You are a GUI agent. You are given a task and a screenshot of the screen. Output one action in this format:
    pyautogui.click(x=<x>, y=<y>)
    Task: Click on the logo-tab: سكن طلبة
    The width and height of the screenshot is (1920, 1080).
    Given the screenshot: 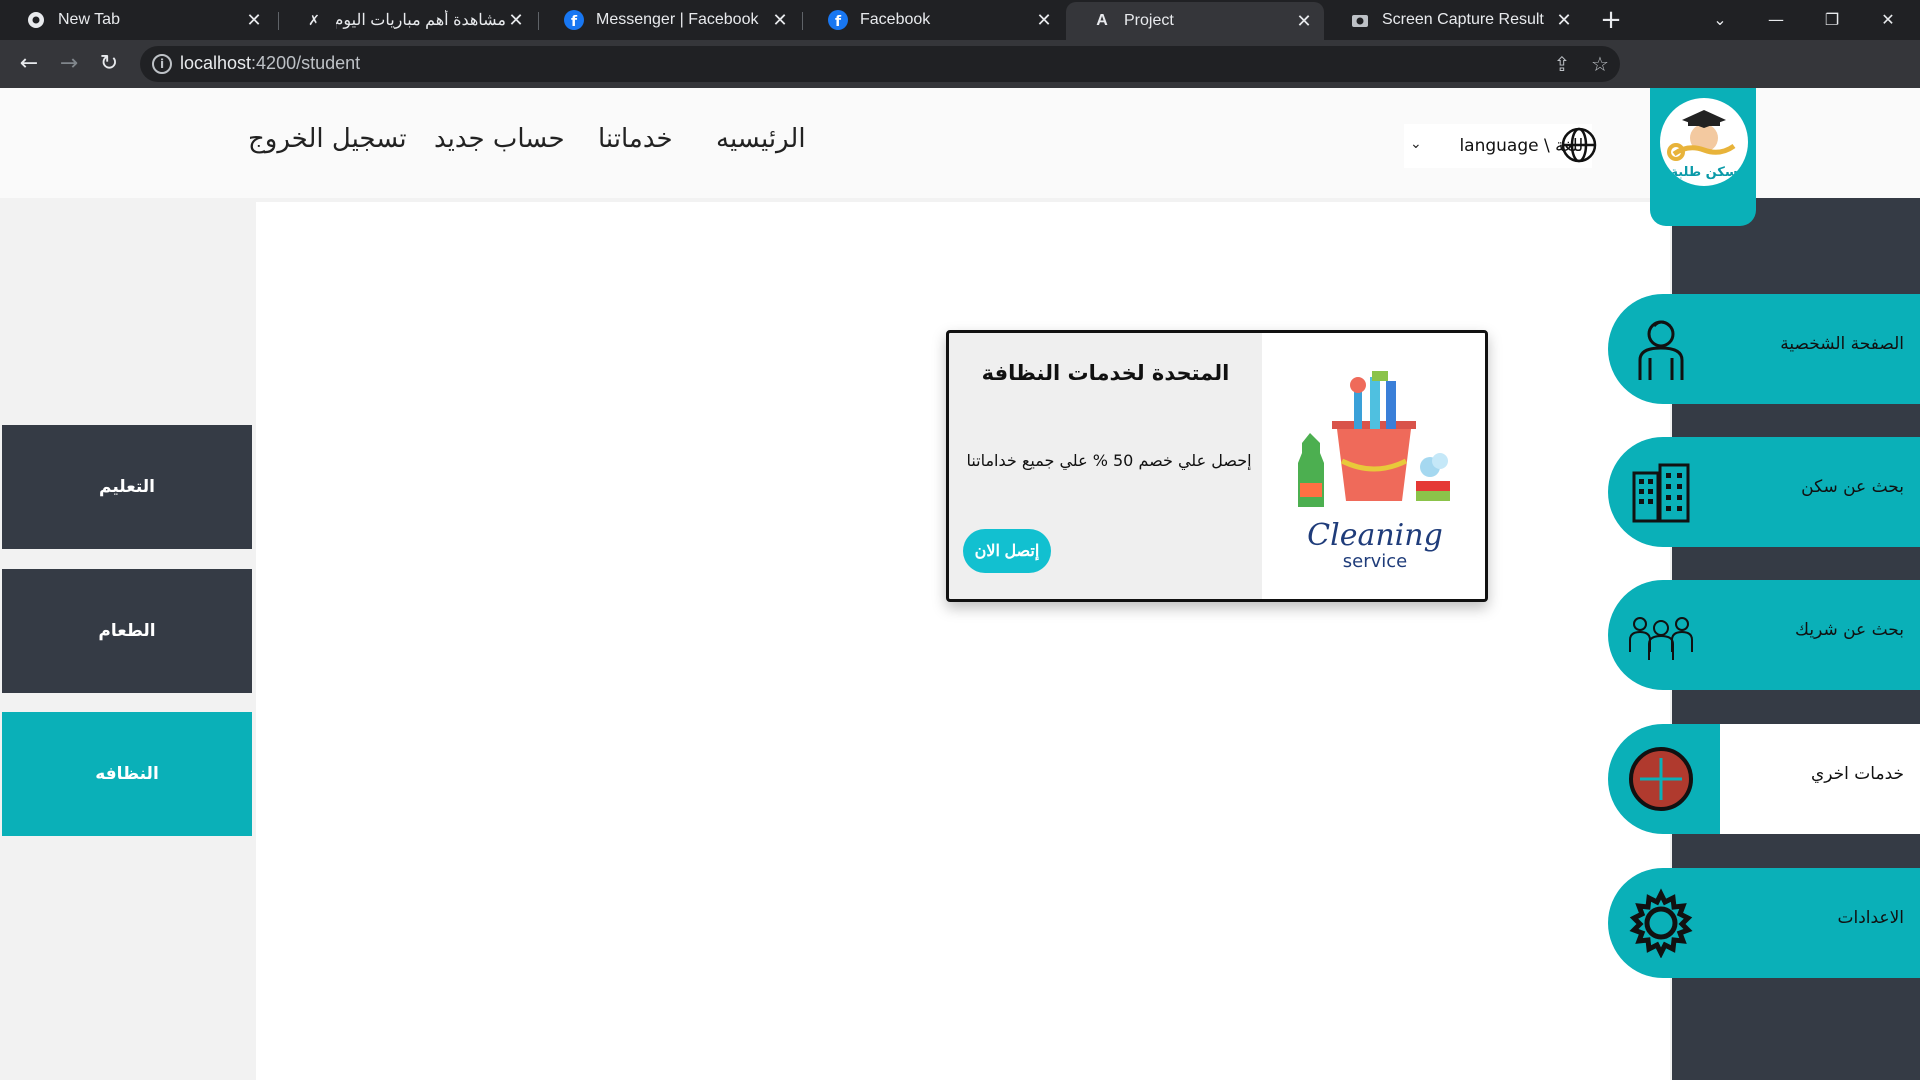 What is the action you would take?
    pyautogui.click(x=1703, y=157)
    